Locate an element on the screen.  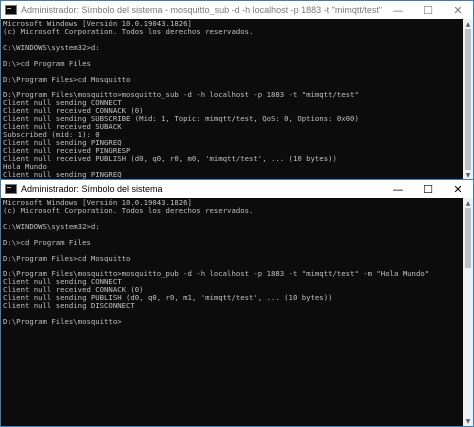
console-line: Client null sending DISCONNECT is located at coordinates (69, 306).